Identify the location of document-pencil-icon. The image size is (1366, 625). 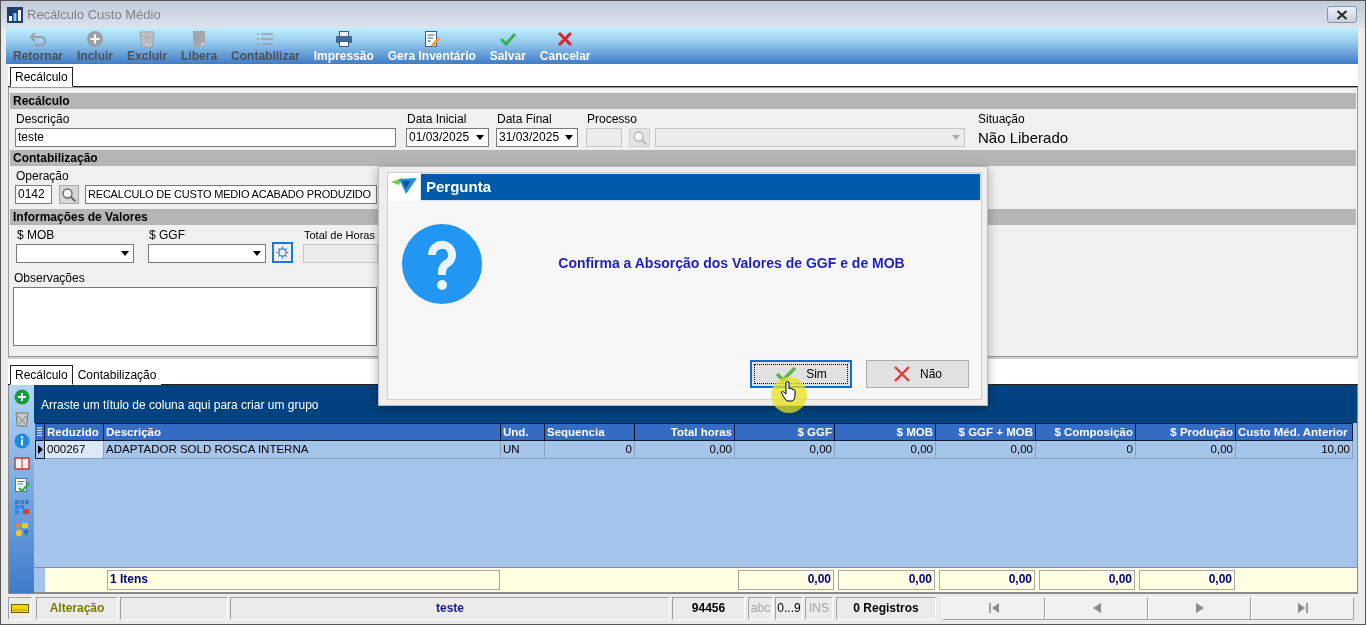
(431, 39).